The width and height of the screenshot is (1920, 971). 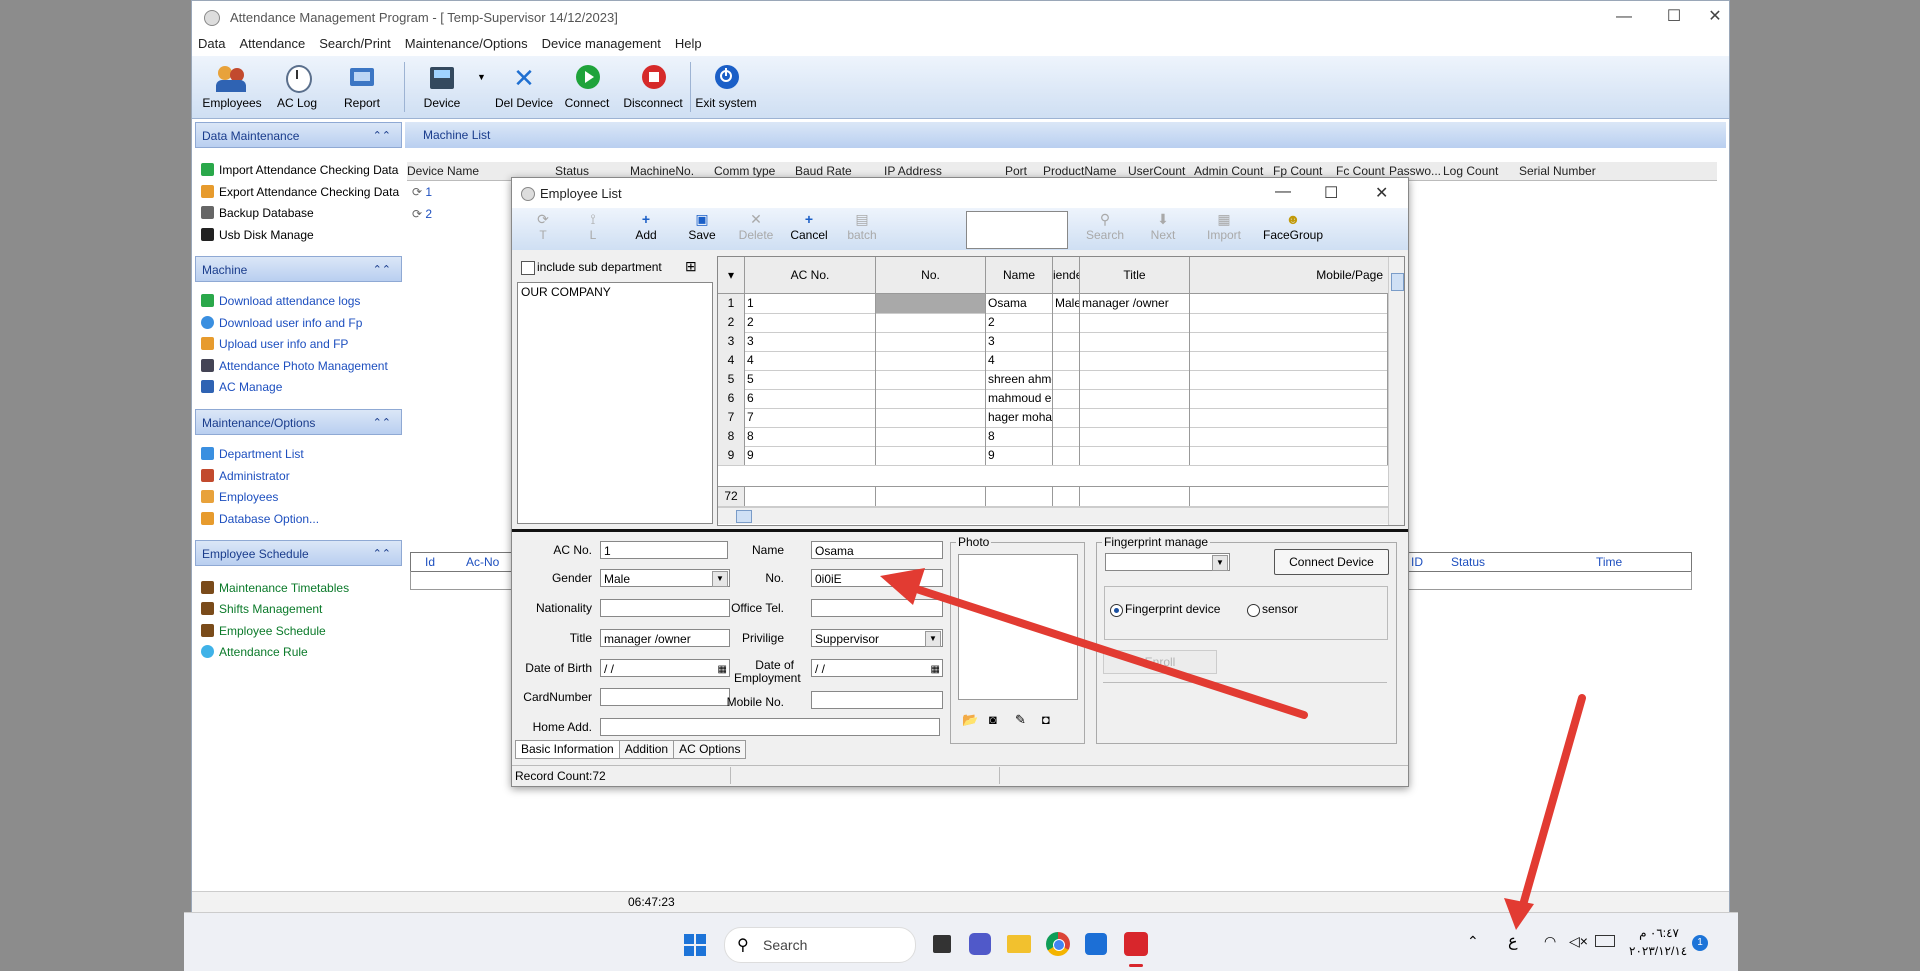 What do you see at coordinates (695, 945) in the screenshot?
I see `windows-start-icon` at bounding box center [695, 945].